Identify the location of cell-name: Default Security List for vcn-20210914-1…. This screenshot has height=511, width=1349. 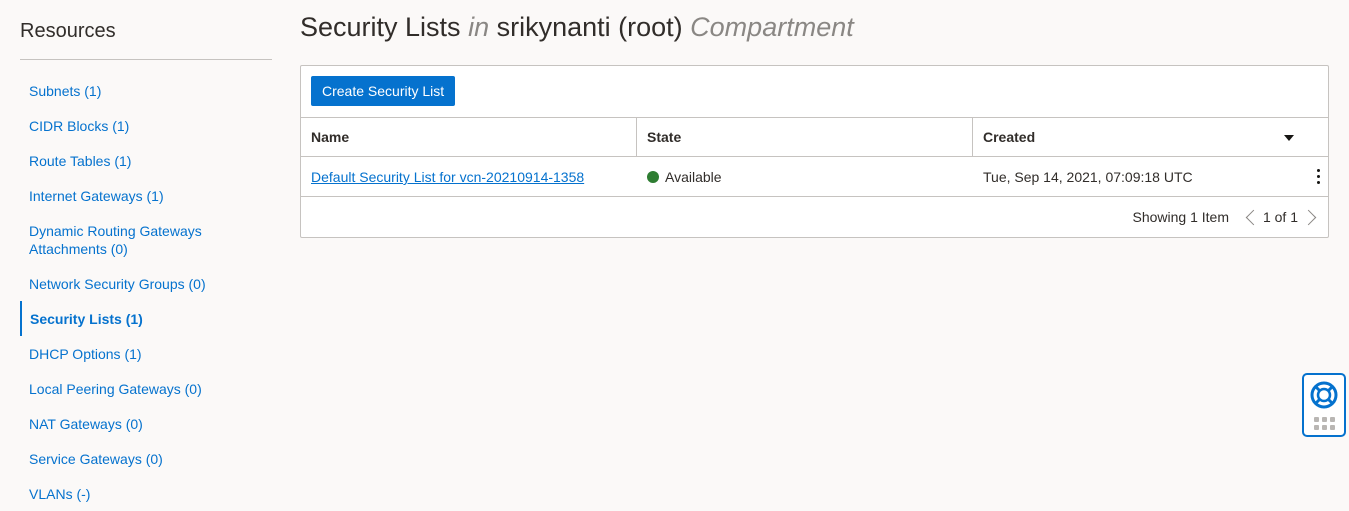
(469, 177).